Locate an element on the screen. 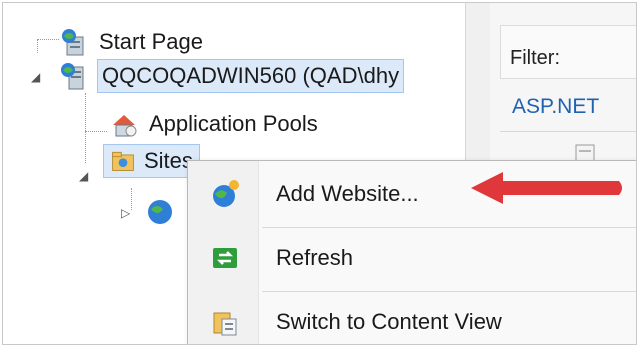 Image resolution: width=639 pixels, height=347 pixels. expand-triangle-icon: ▷ is located at coordinates (125, 213).